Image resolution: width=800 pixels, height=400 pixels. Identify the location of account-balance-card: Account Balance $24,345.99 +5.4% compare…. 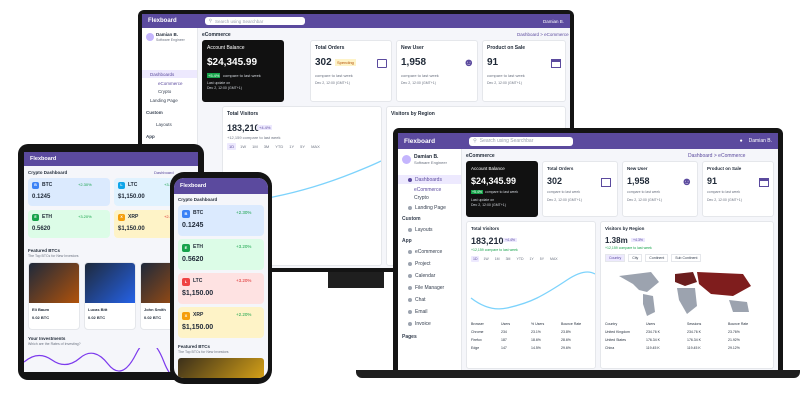
(243, 71).